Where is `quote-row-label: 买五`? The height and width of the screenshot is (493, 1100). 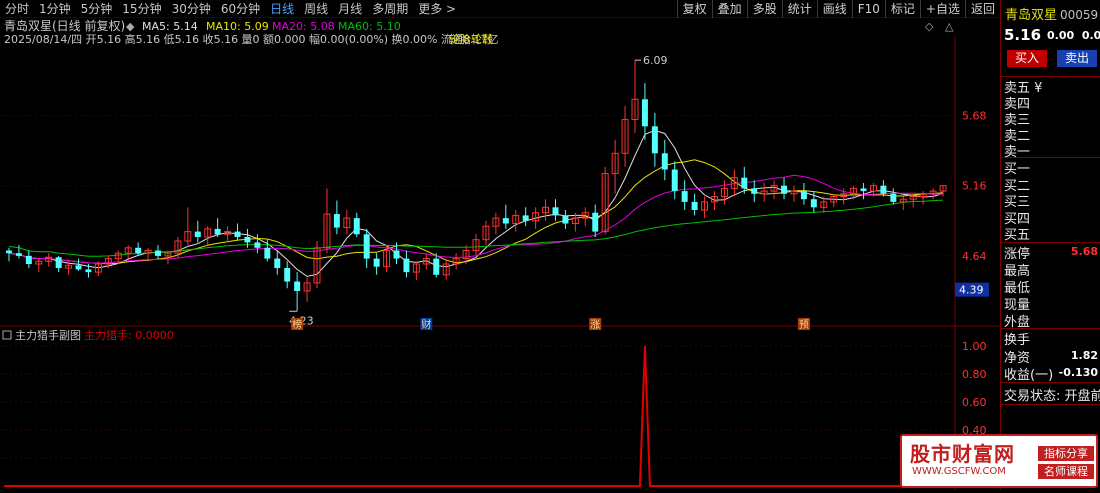 quote-row-label: 买五 is located at coordinates (1017, 235).